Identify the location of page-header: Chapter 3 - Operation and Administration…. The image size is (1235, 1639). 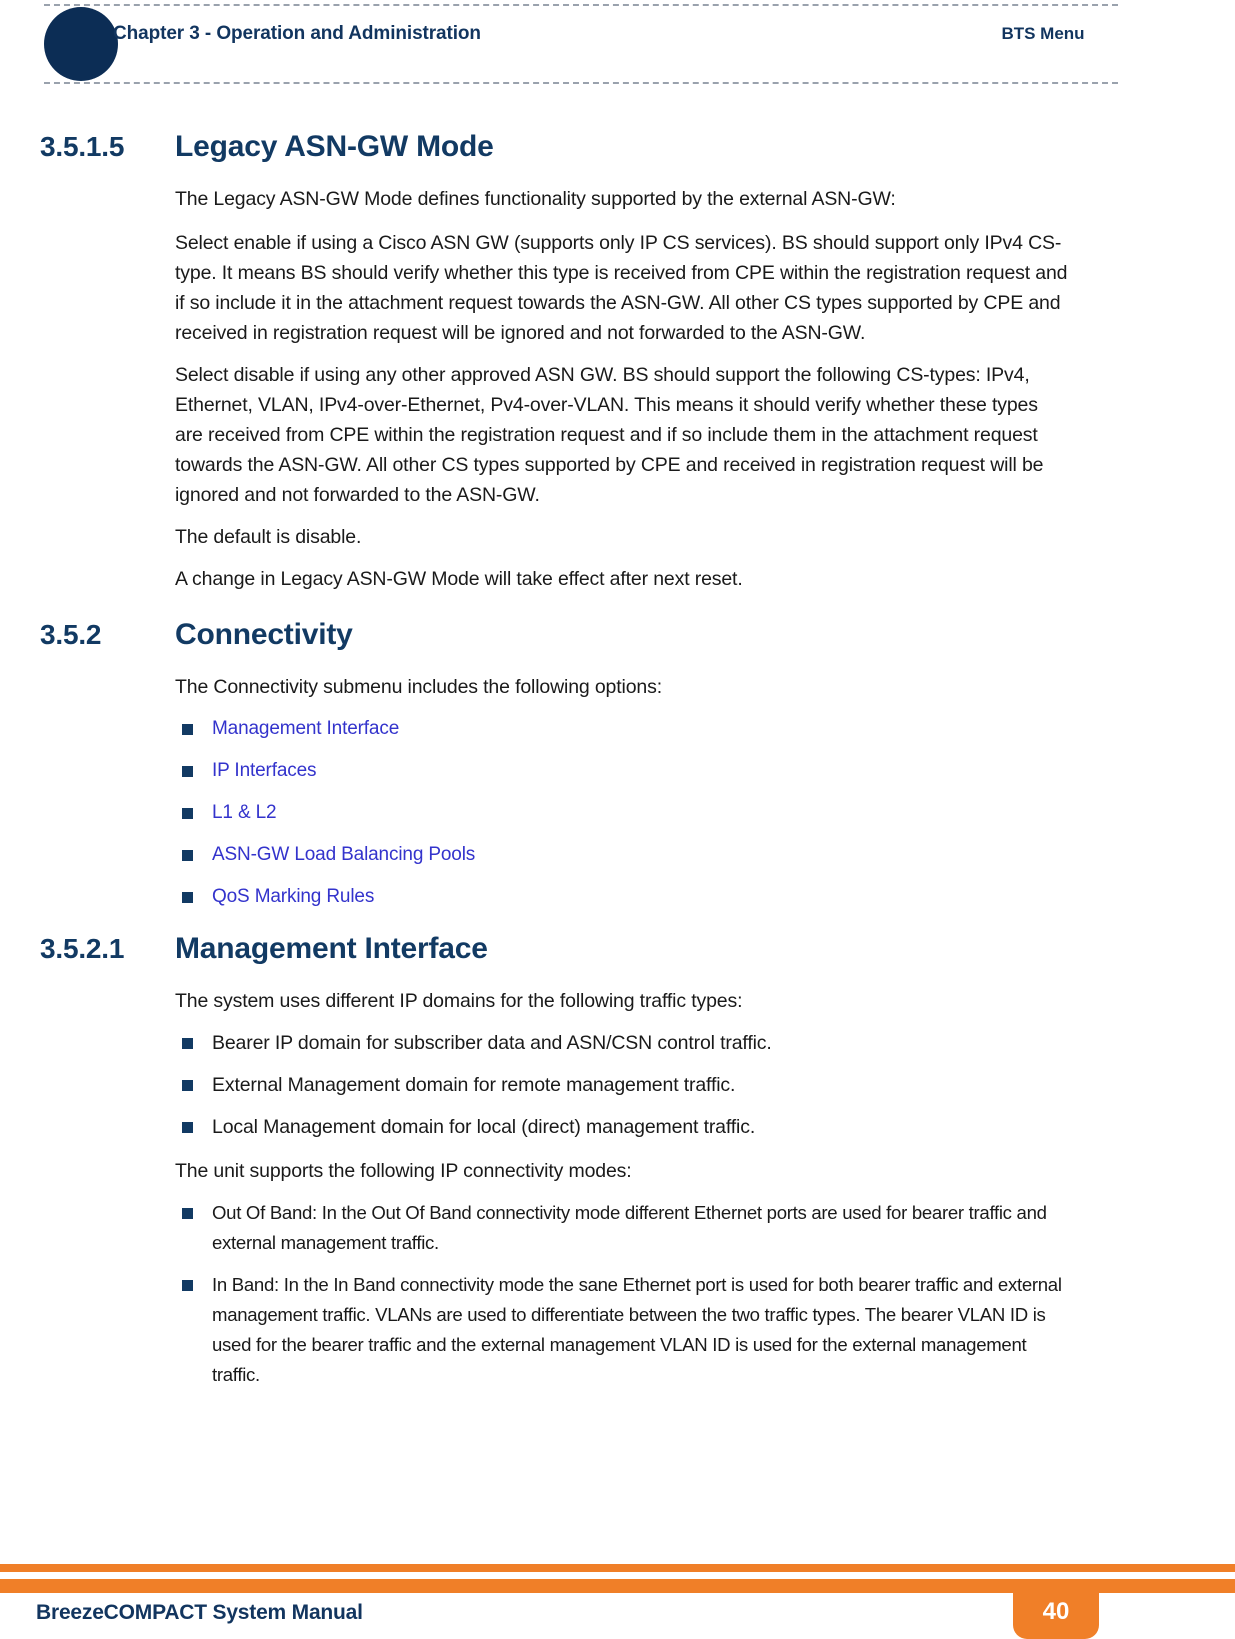
(617, 46).